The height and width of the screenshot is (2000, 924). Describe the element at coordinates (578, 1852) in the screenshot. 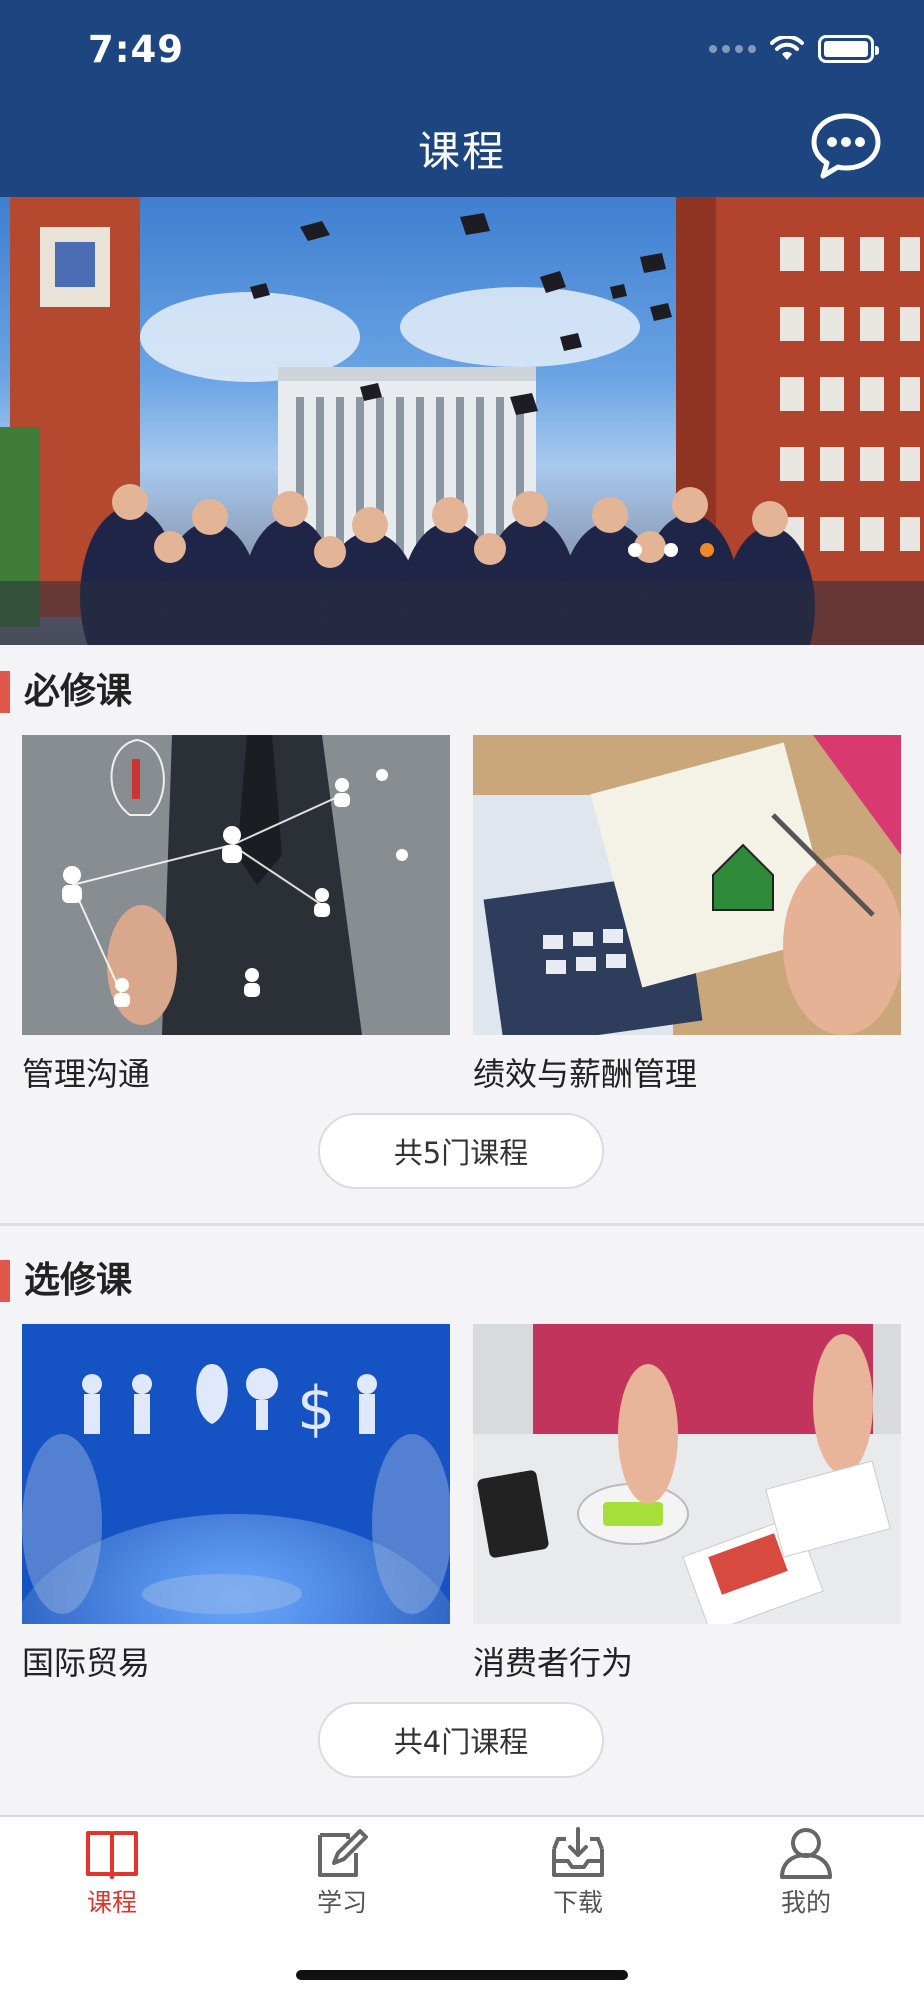

I see `download-tray-icon` at that location.